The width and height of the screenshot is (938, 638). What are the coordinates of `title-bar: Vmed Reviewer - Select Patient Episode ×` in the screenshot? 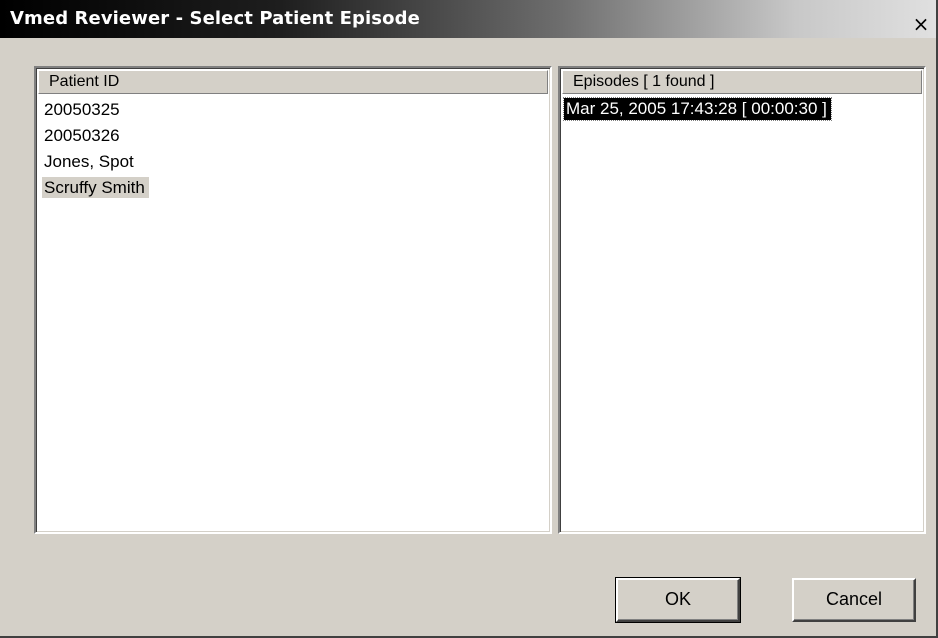 It's located at (468, 19).